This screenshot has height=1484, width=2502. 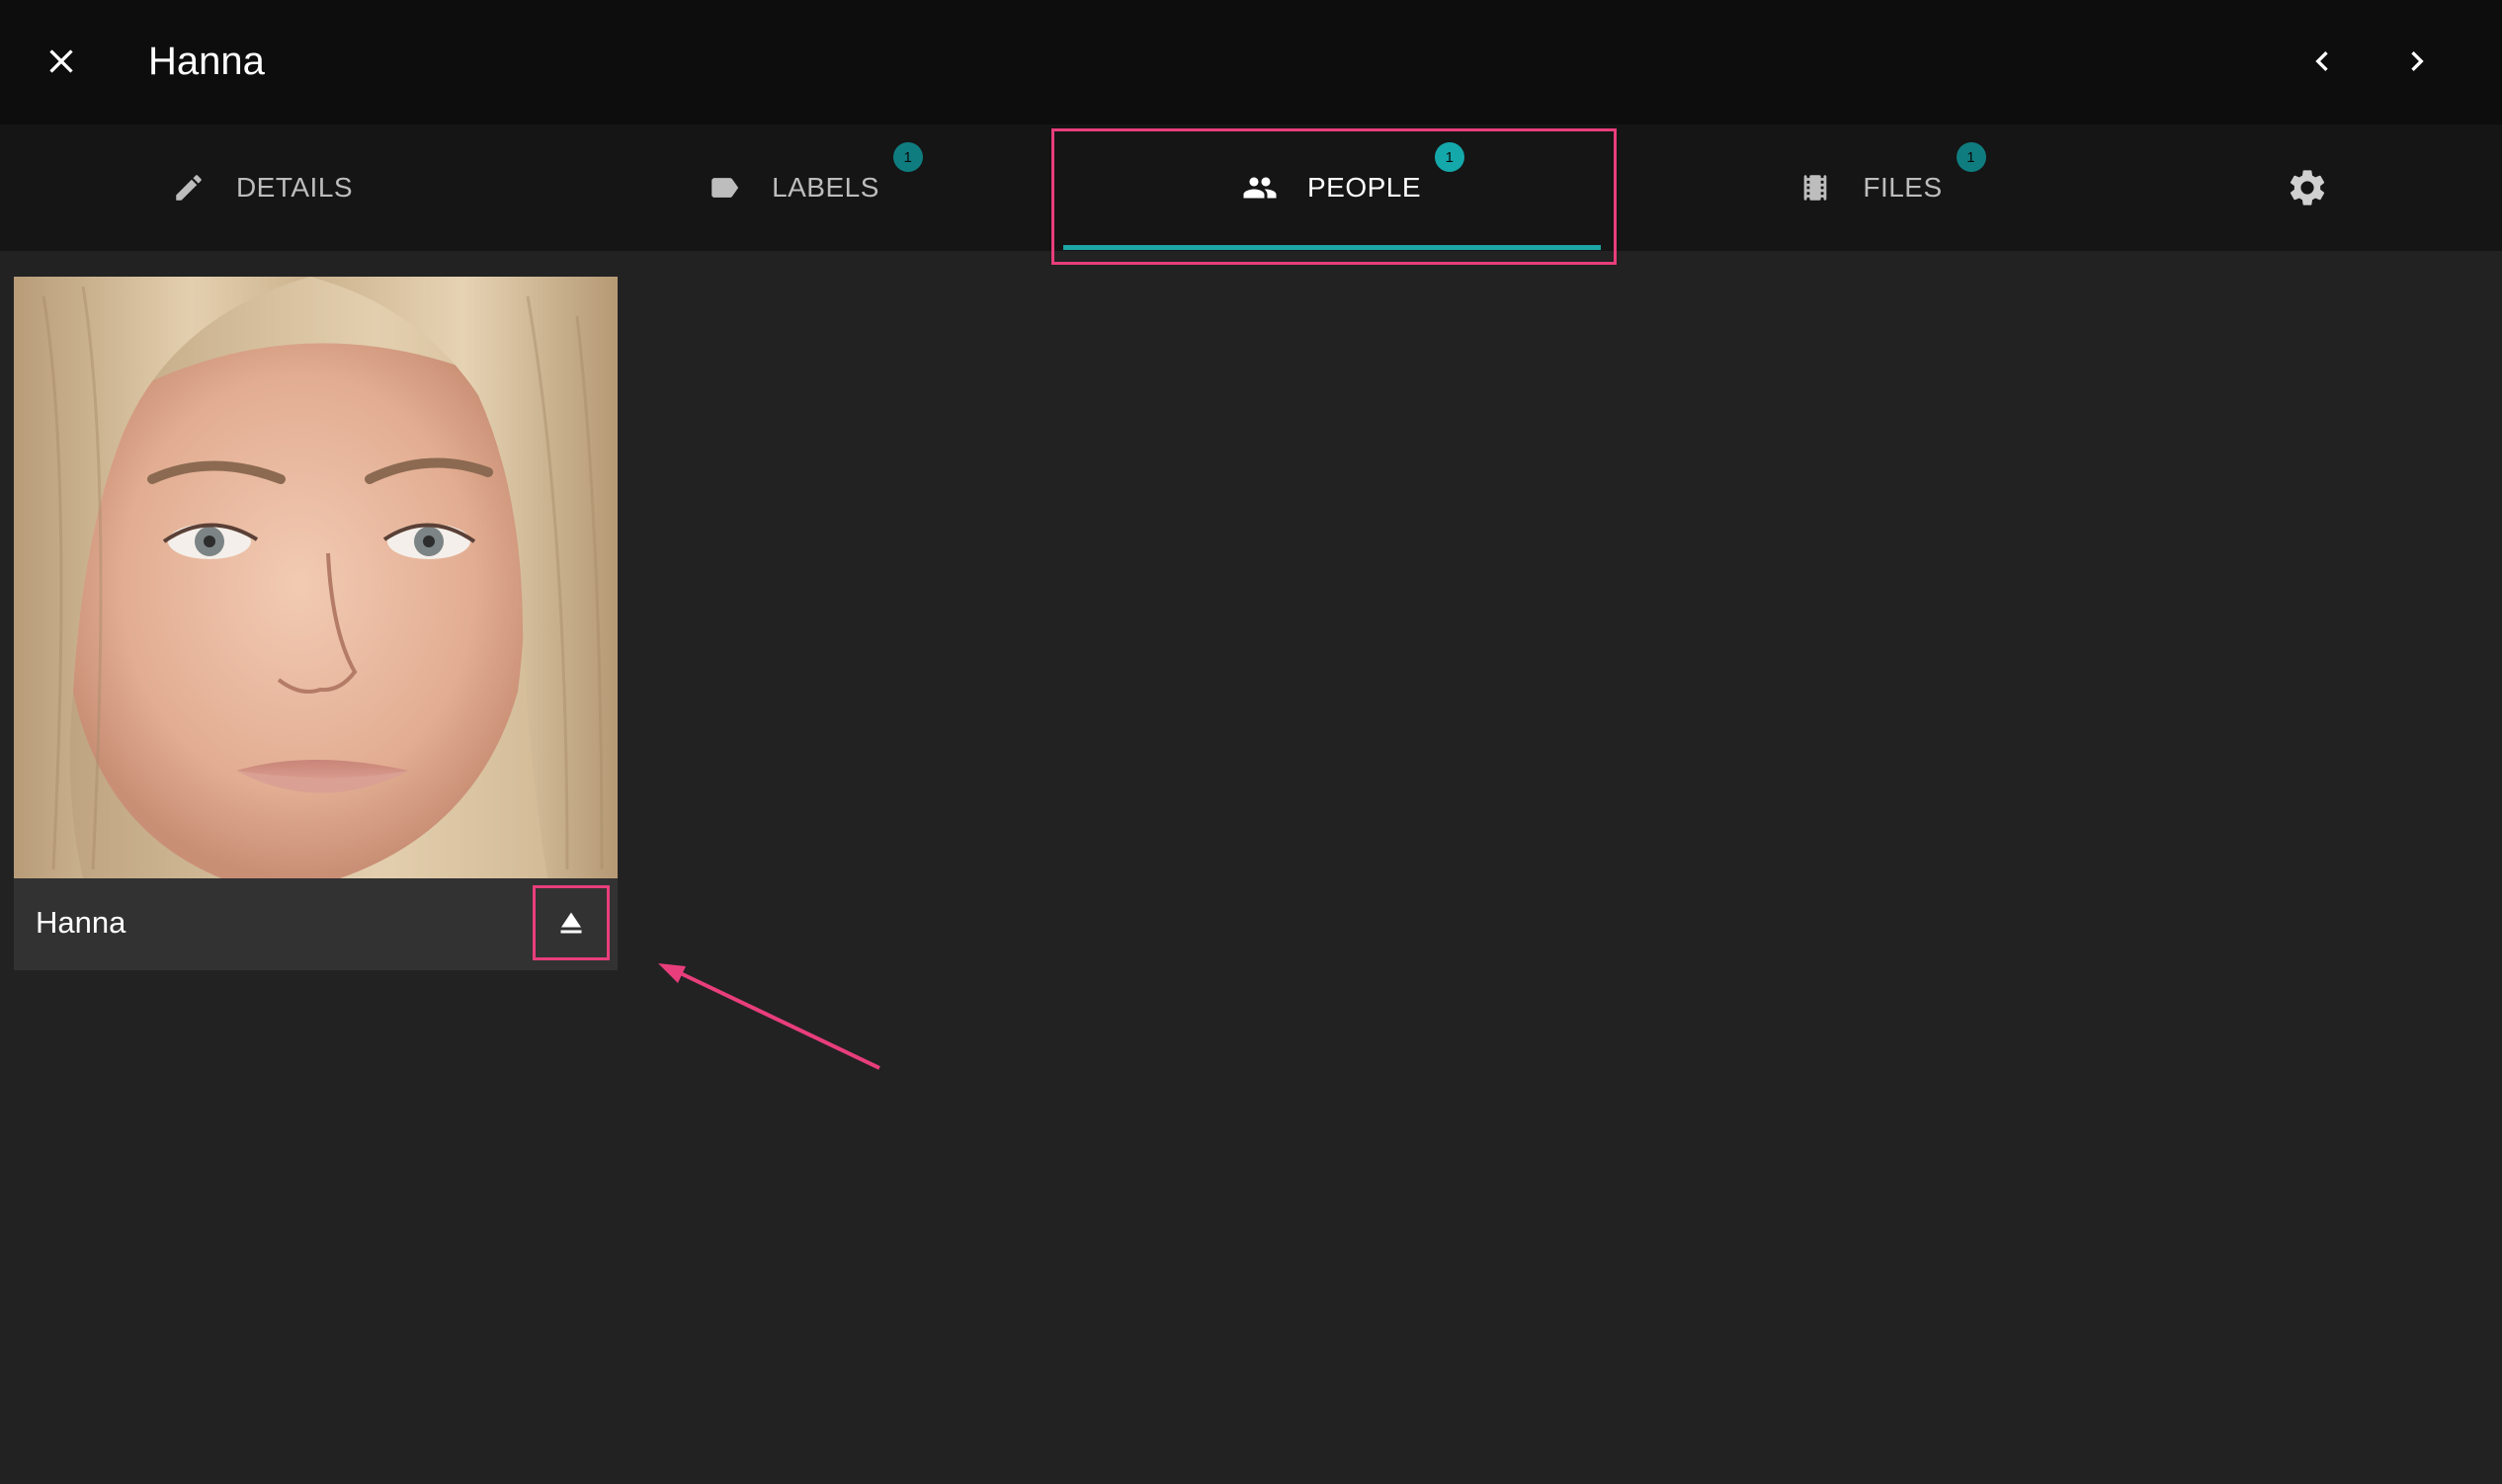 I want to click on person-face-photo, so click(x=316, y=577).